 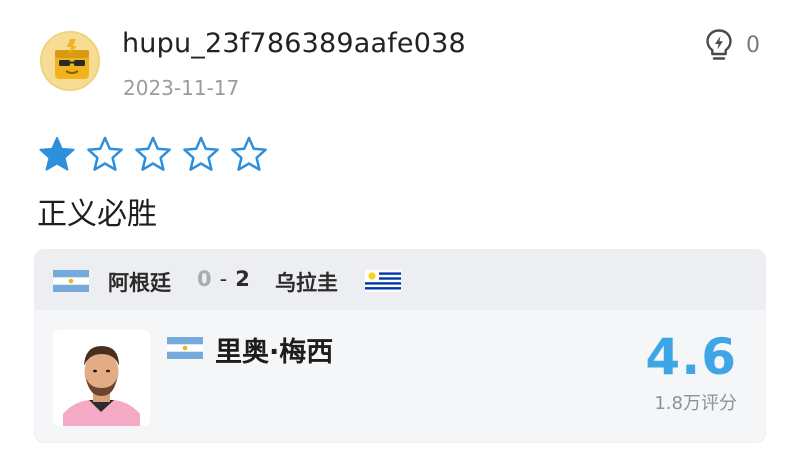 I want to click on star-filled-icon, so click(x=57, y=153).